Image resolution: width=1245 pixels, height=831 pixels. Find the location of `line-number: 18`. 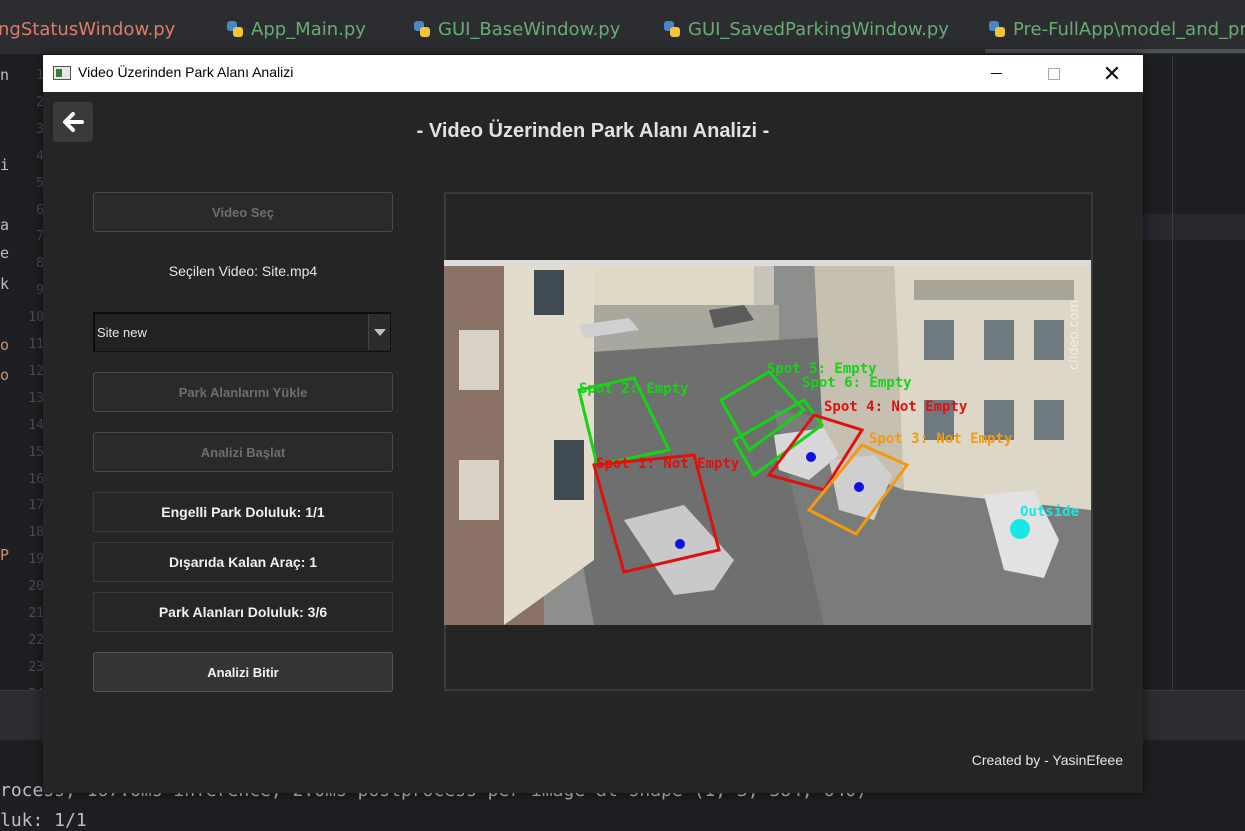

line-number: 18 is located at coordinates (36, 533).